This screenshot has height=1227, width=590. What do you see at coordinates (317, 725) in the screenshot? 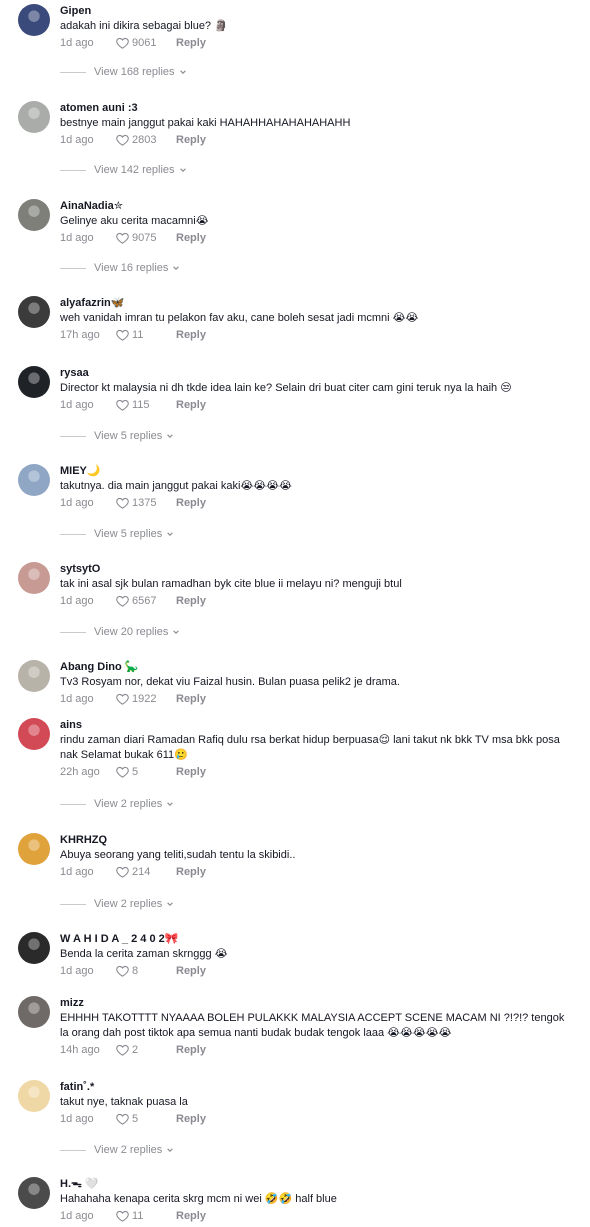
I see `comment-username: ains` at bounding box center [317, 725].